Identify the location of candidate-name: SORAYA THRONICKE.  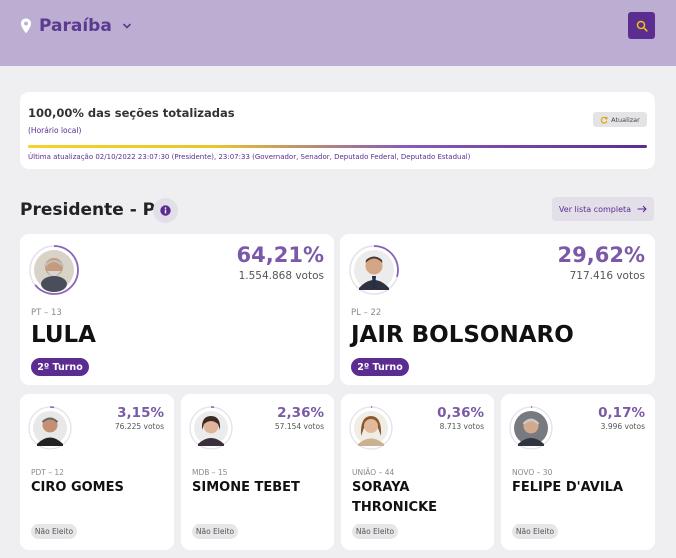
(395, 497).